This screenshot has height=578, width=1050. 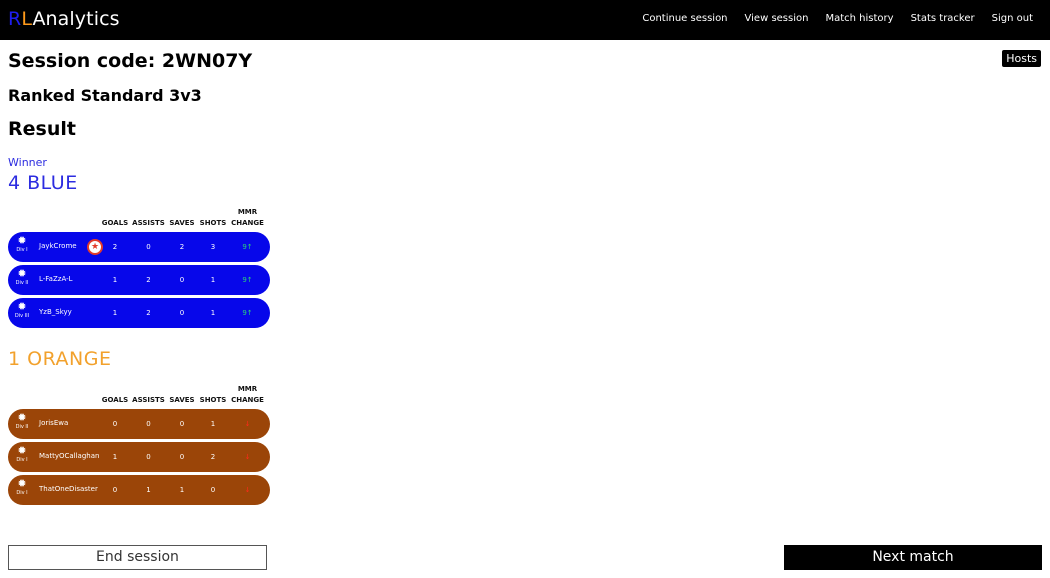 What do you see at coordinates (42, 129) in the screenshot?
I see `result-heading: Result` at bounding box center [42, 129].